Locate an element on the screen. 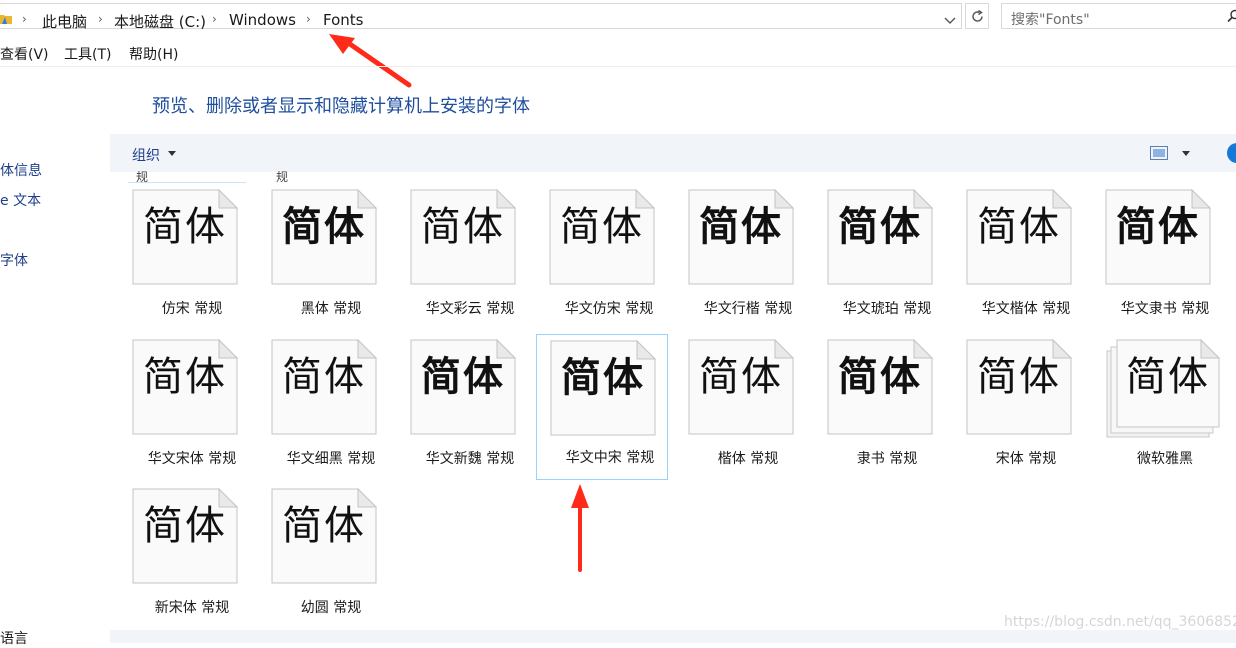  search-box: 搜索"Fonts" is located at coordinates (1118, 16).